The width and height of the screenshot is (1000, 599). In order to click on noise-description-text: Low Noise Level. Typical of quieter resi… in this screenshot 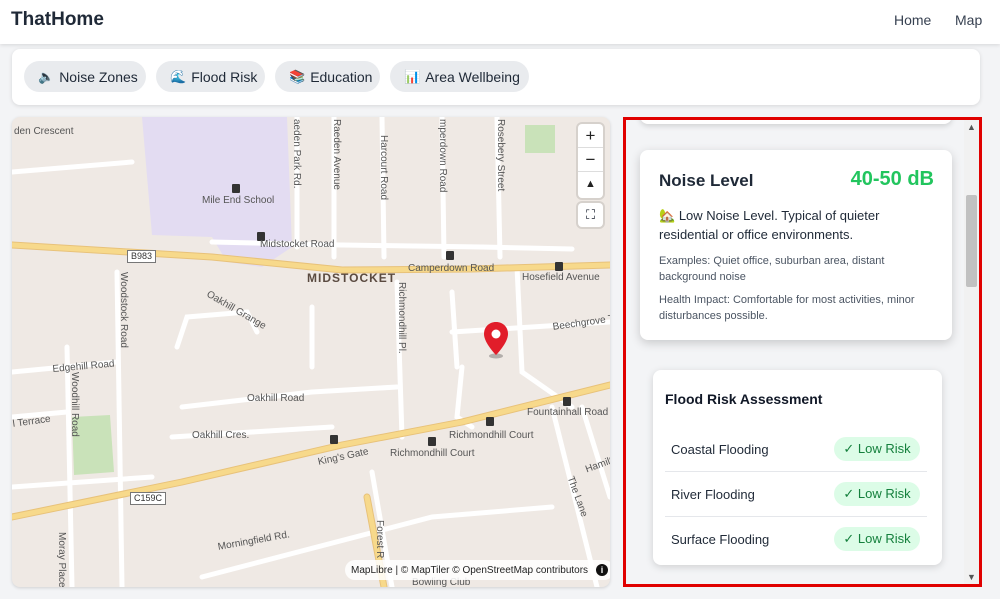, I will do `click(769, 225)`.